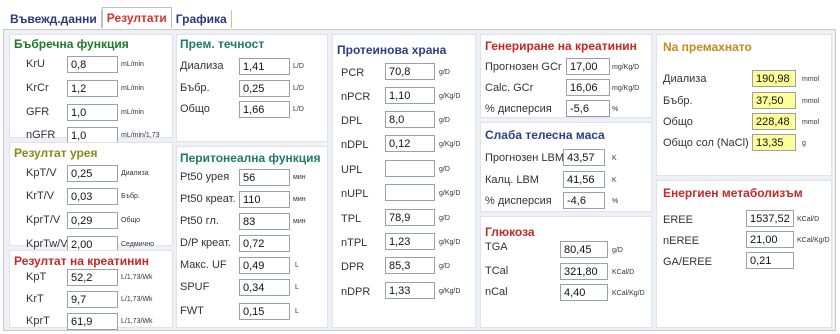 Image resolution: width=840 pixels, height=334 pixels. I want to click on lbm-value-predicted: 43,57, so click(584, 157).